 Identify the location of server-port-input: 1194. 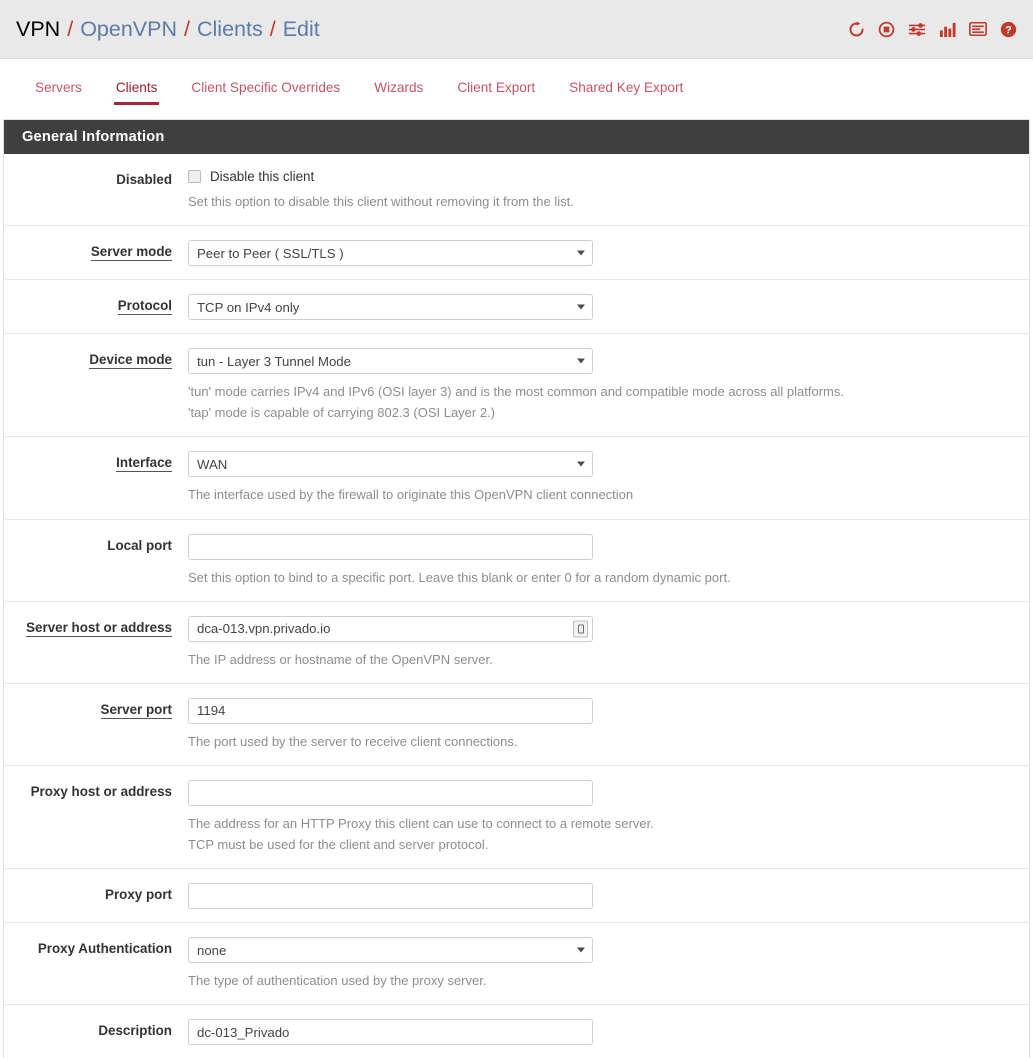
(390, 710).